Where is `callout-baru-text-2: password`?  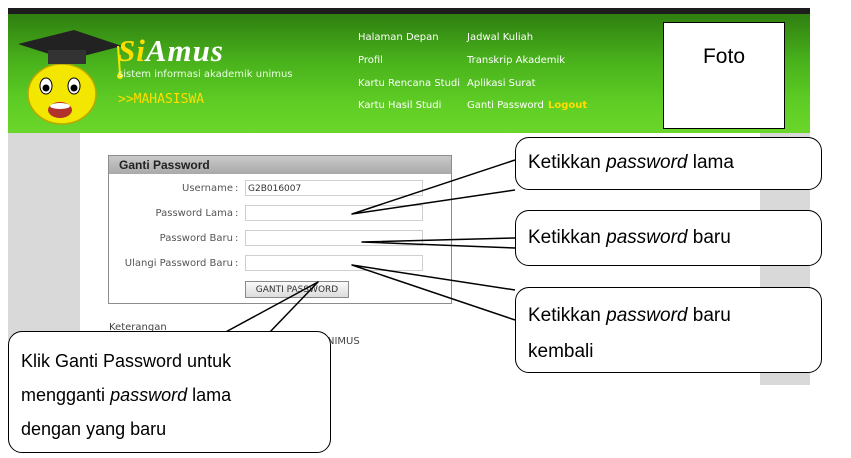
callout-baru-text-2: password is located at coordinates (647, 237).